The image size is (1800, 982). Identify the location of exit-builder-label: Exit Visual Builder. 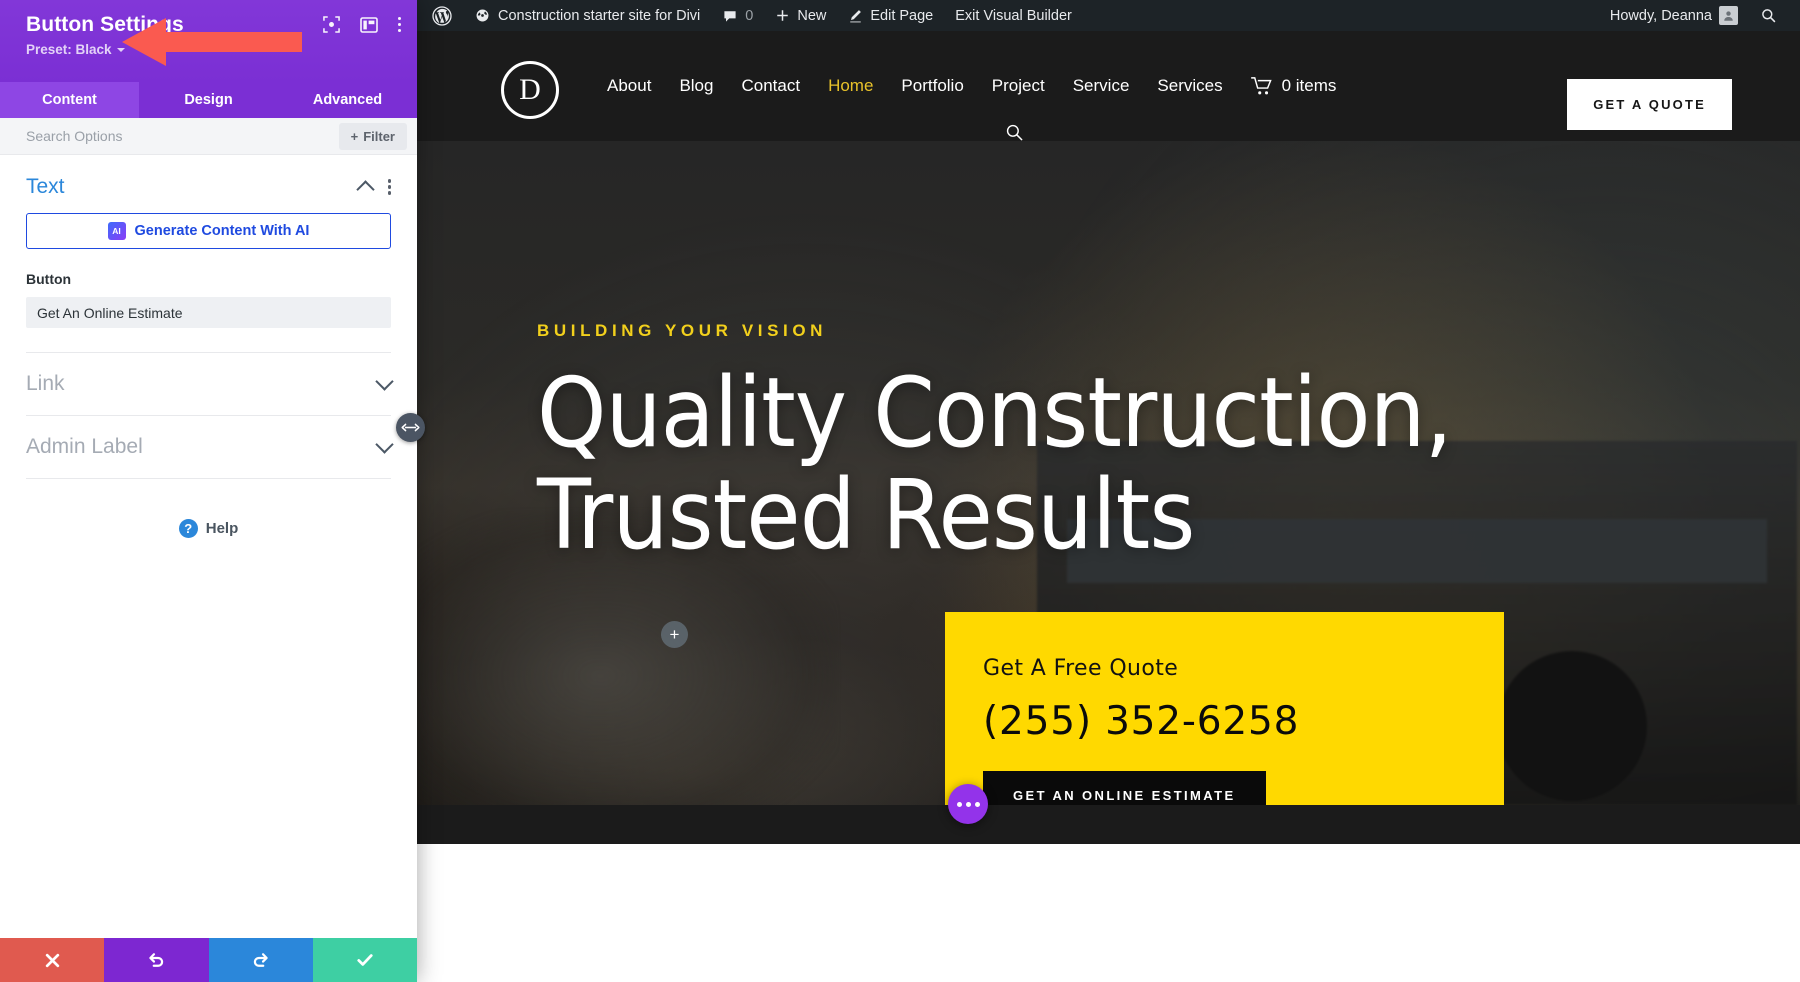
(1013, 15).